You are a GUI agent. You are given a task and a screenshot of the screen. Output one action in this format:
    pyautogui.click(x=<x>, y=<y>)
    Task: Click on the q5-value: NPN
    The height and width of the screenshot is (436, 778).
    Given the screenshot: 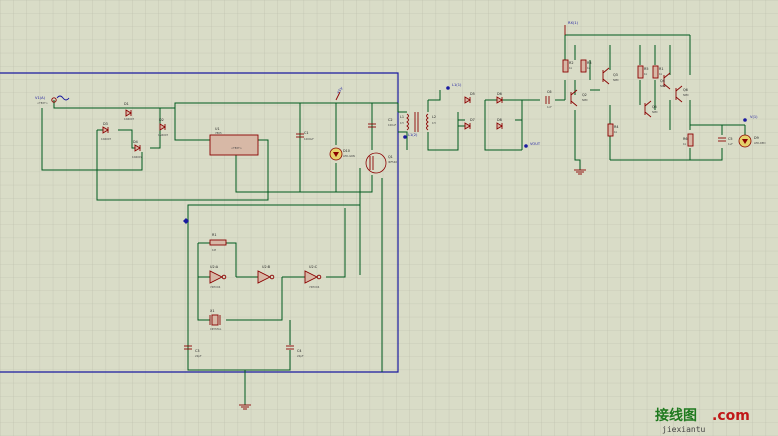 What is the action you would take?
    pyautogui.click(x=655, y=112)
    